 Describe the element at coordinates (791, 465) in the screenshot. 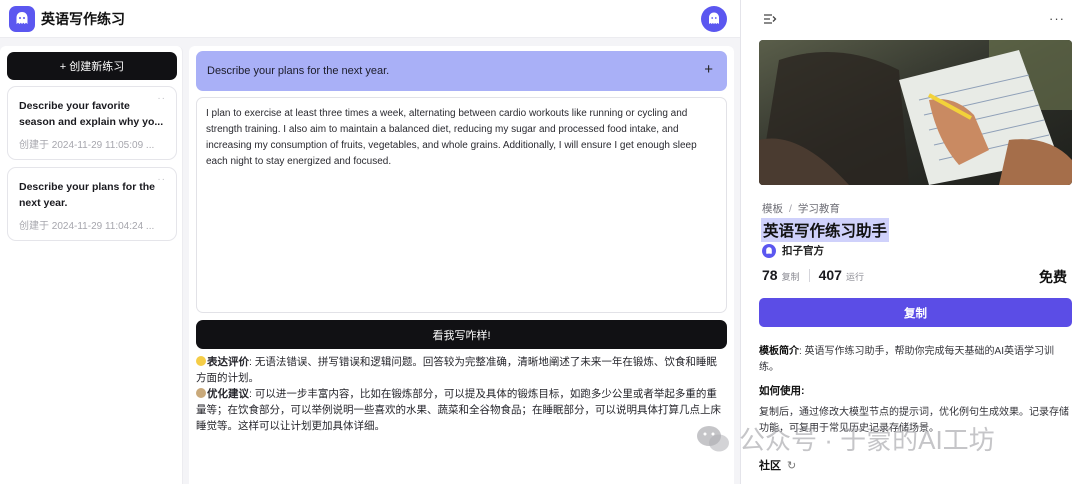

I see `refresh-icon: ↻` at that location.